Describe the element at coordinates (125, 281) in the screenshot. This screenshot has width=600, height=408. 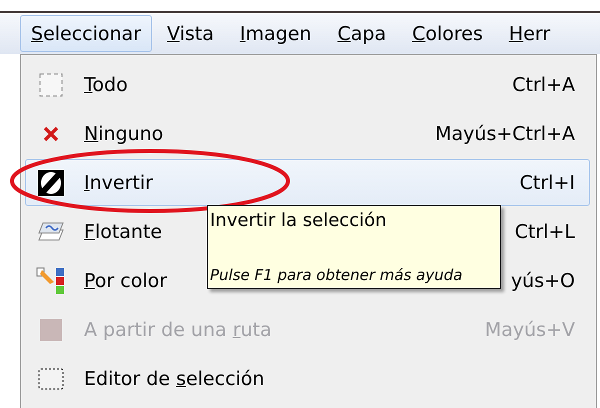
I see `menu-item-label: Por color` at that location.